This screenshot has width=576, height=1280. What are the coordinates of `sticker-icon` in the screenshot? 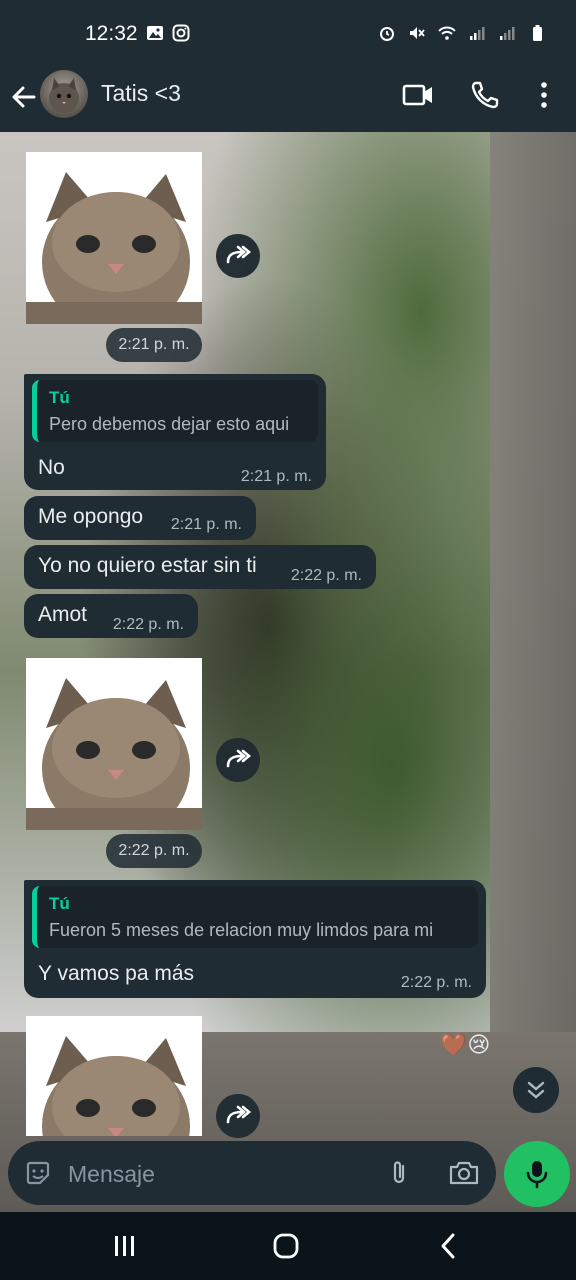 It's located at (38, 1173).